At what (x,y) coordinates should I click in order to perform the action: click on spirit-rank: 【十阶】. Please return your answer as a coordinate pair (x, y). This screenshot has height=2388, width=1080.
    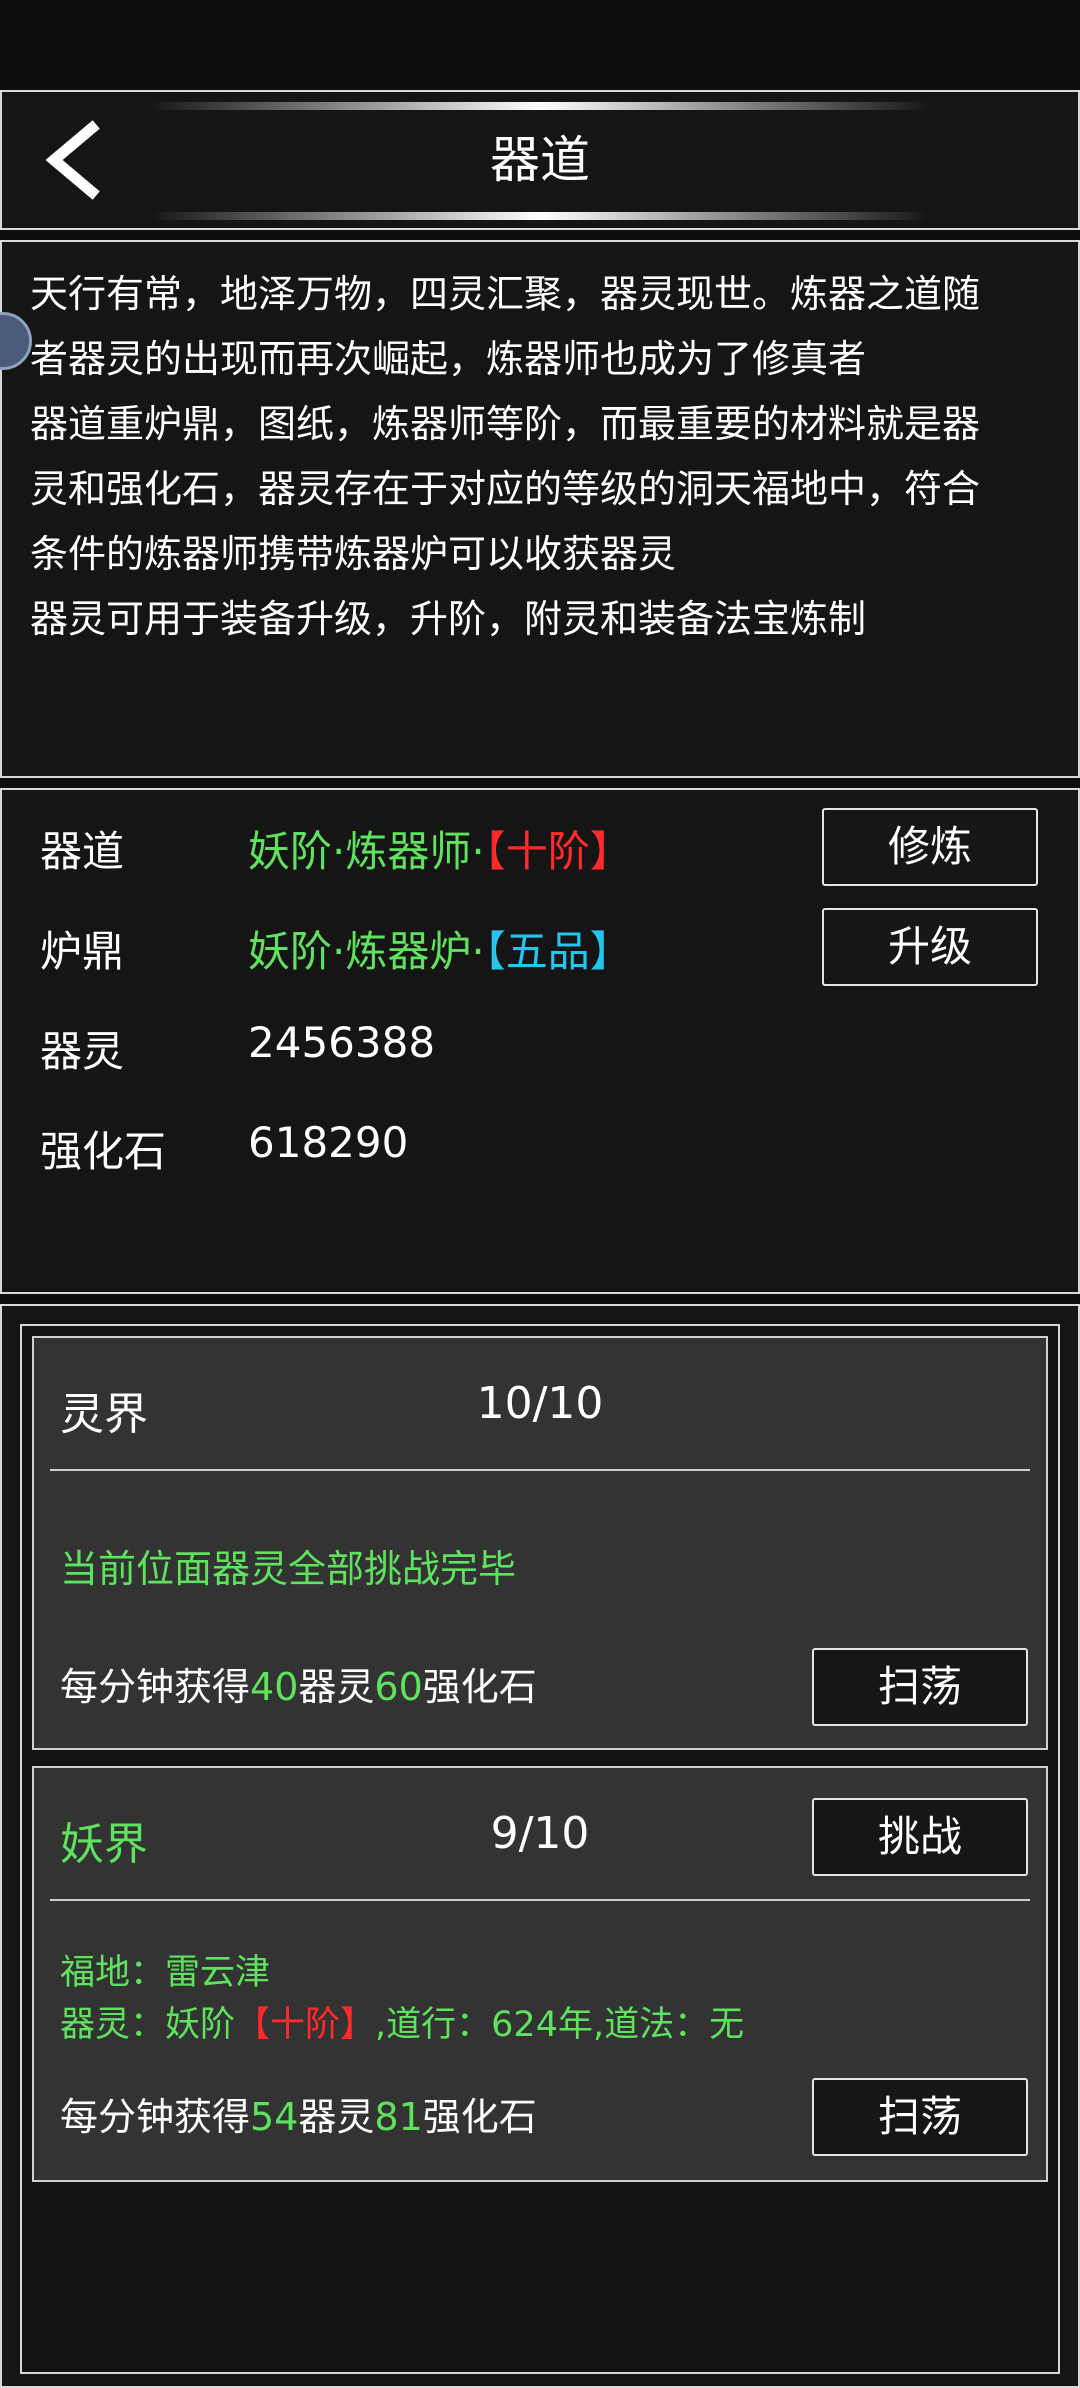
    Looking at the image, I should click on (305, 2025).